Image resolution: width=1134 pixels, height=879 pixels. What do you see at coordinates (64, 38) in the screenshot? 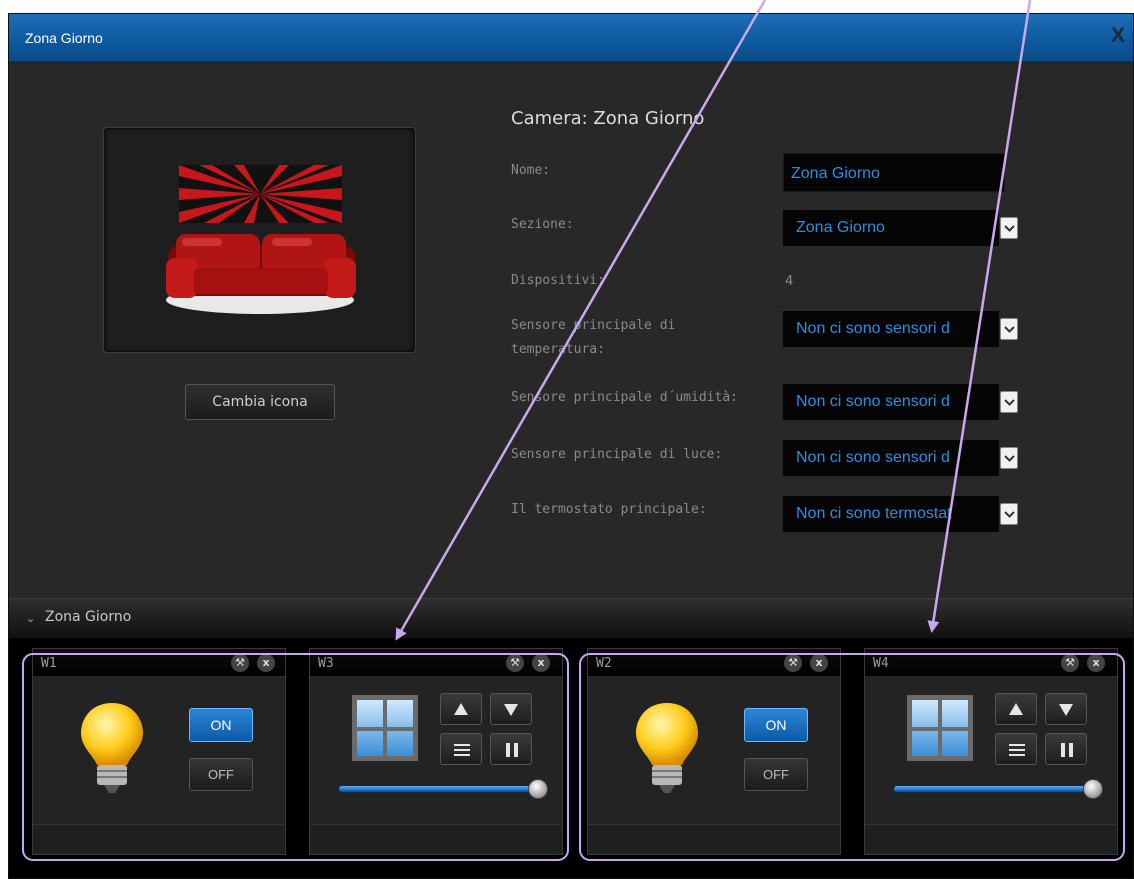
I see `window-title: Zona Giorno` at bounding box center [64, 38].